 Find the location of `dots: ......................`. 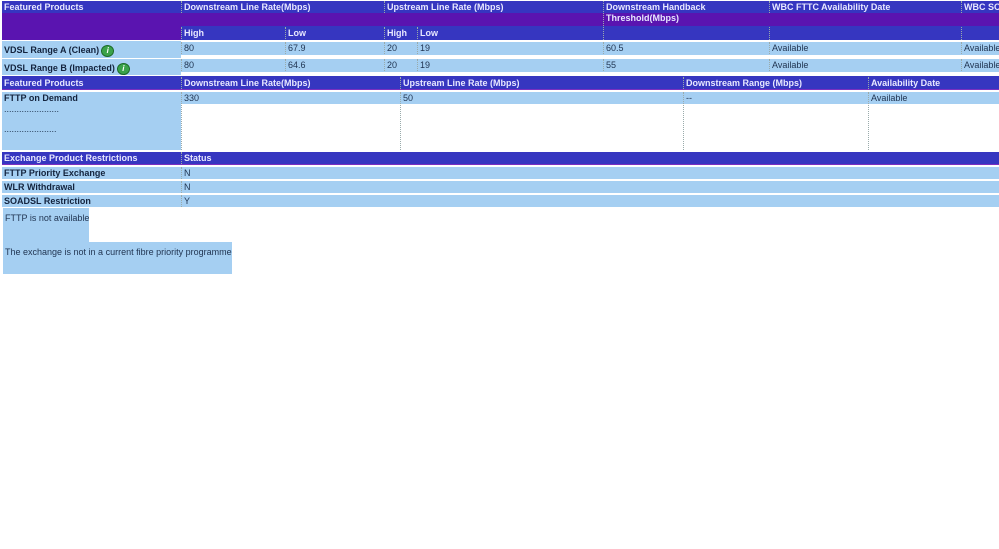

dots: ...................... is located at coordinates (32, 109).